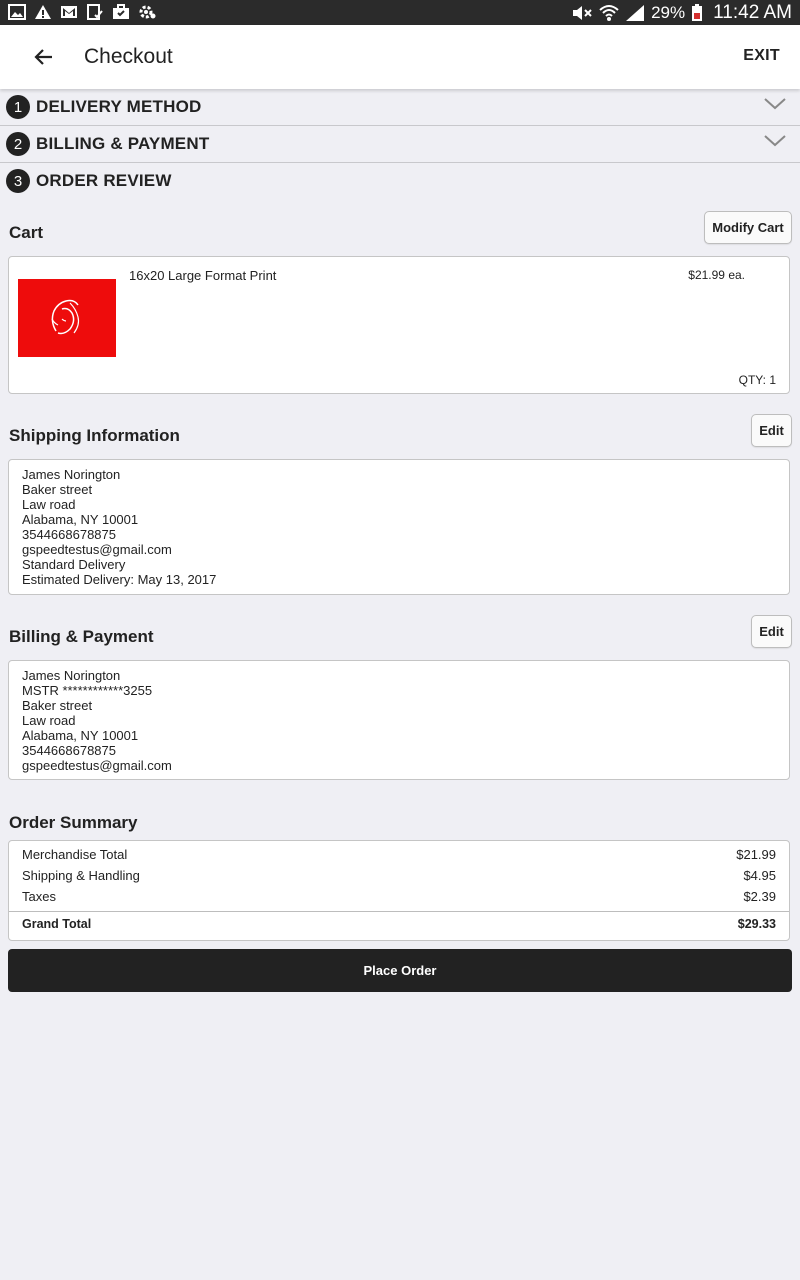 The width and height of the screenshot is (800, 1280). I want to click on step-order-review: 3 ORDER REVIEW, so click(400, 181).